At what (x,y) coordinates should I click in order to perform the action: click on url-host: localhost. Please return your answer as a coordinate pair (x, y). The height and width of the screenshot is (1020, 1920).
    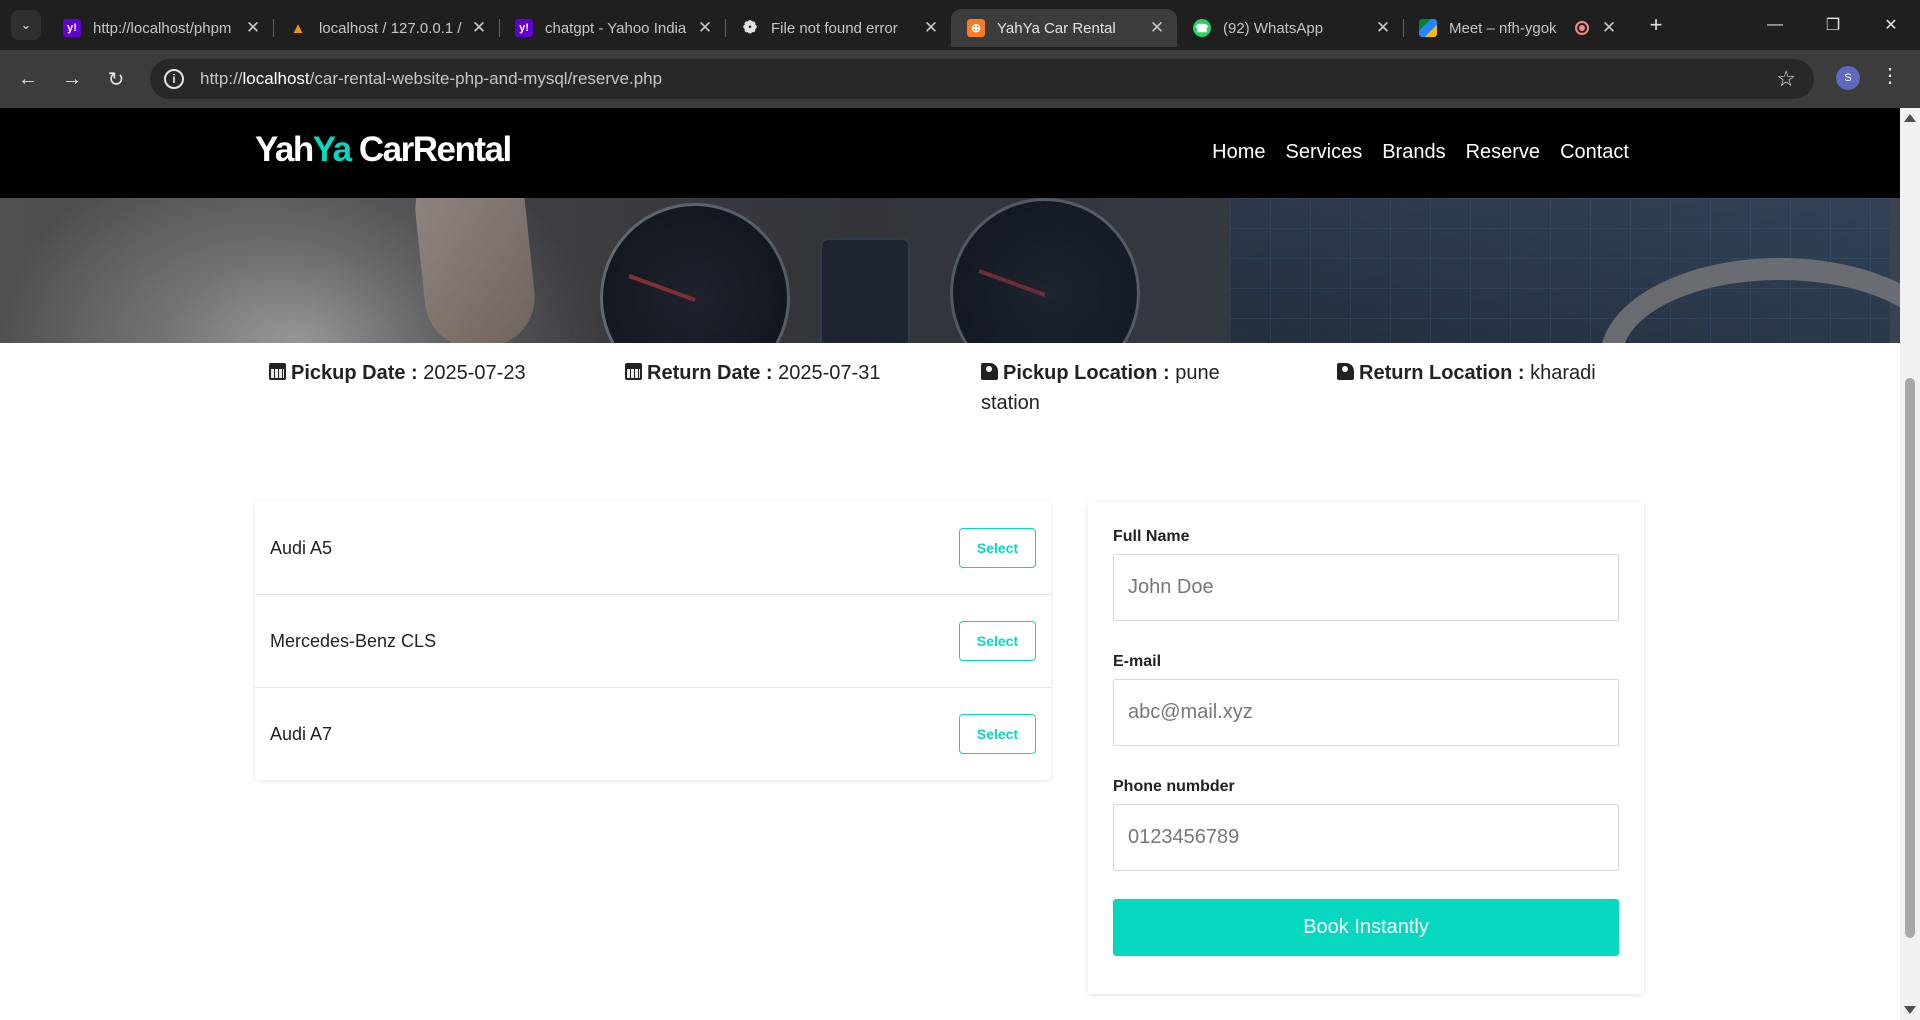
    Looking at the image, I should click on (276, 78).